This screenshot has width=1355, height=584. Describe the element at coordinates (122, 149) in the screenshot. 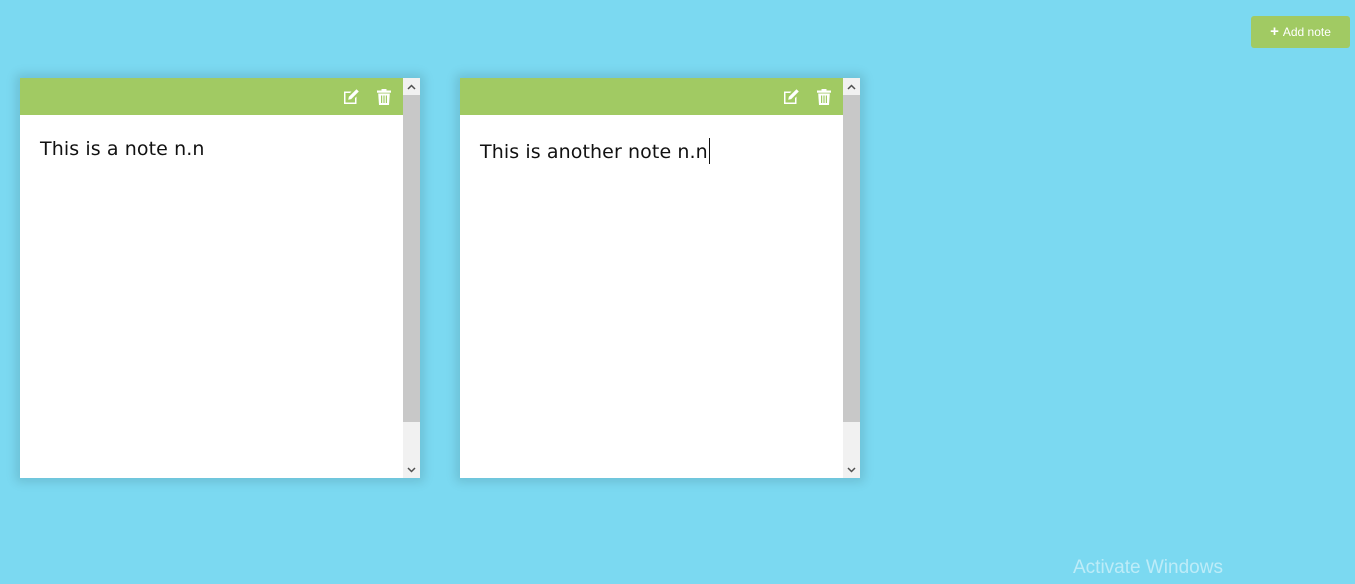

I see `note-text-content: This is a note n.n` at that location.